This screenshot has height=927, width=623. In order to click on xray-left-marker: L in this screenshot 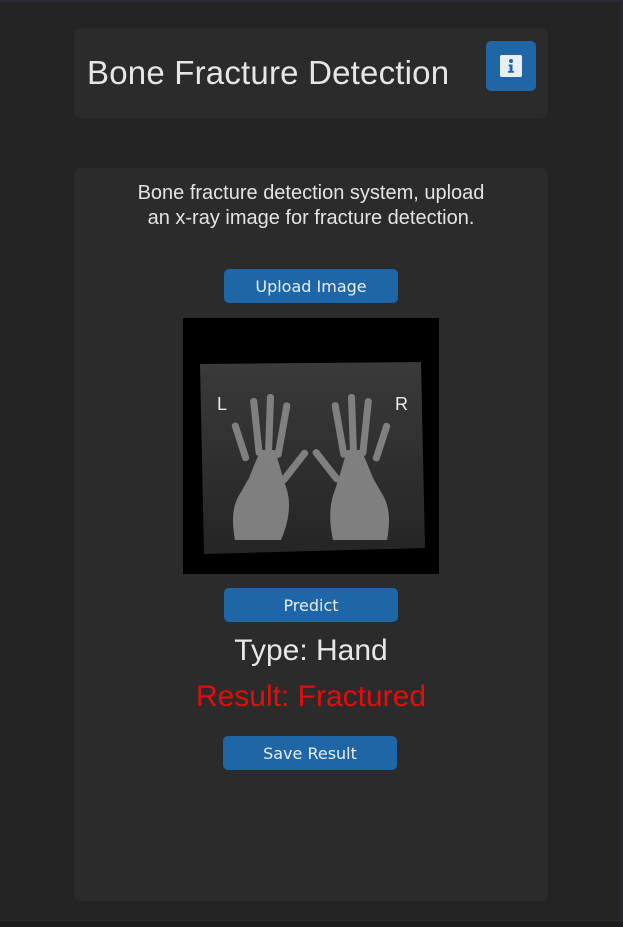, I will do `click(222, 404)`.